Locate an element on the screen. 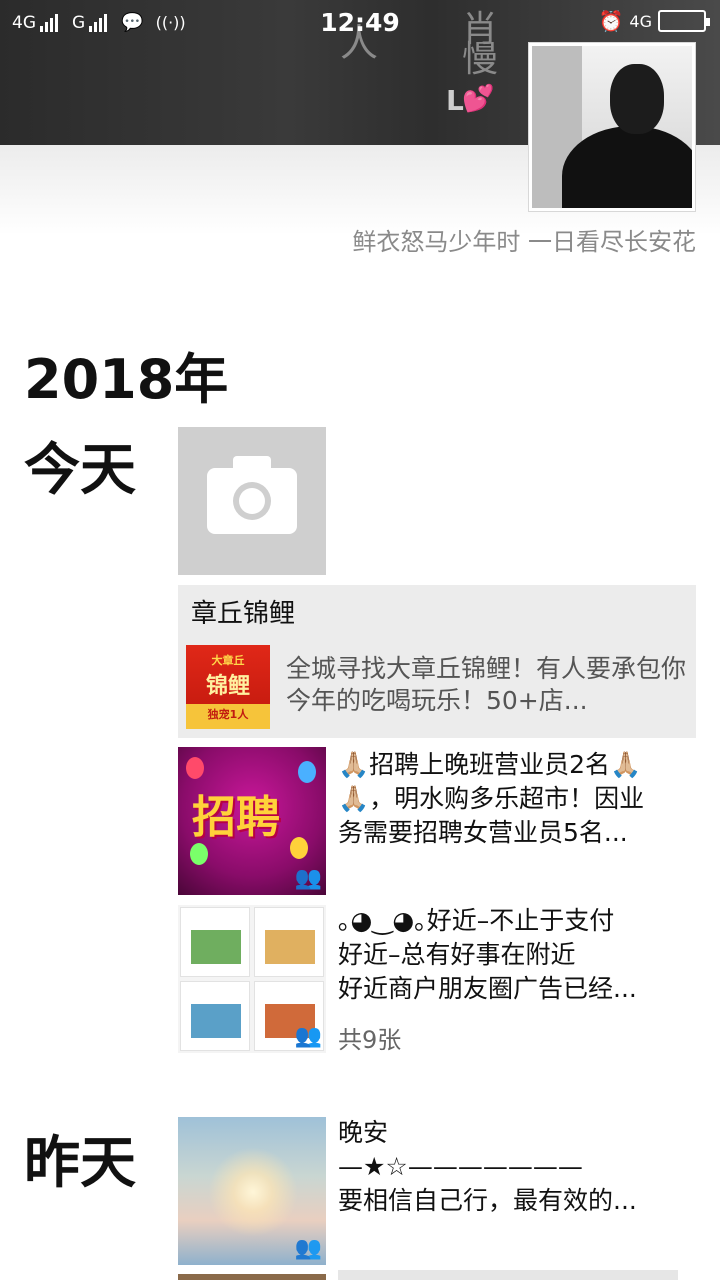  post-text: 章丘锦鲤 is located at coordinates (243, 614).